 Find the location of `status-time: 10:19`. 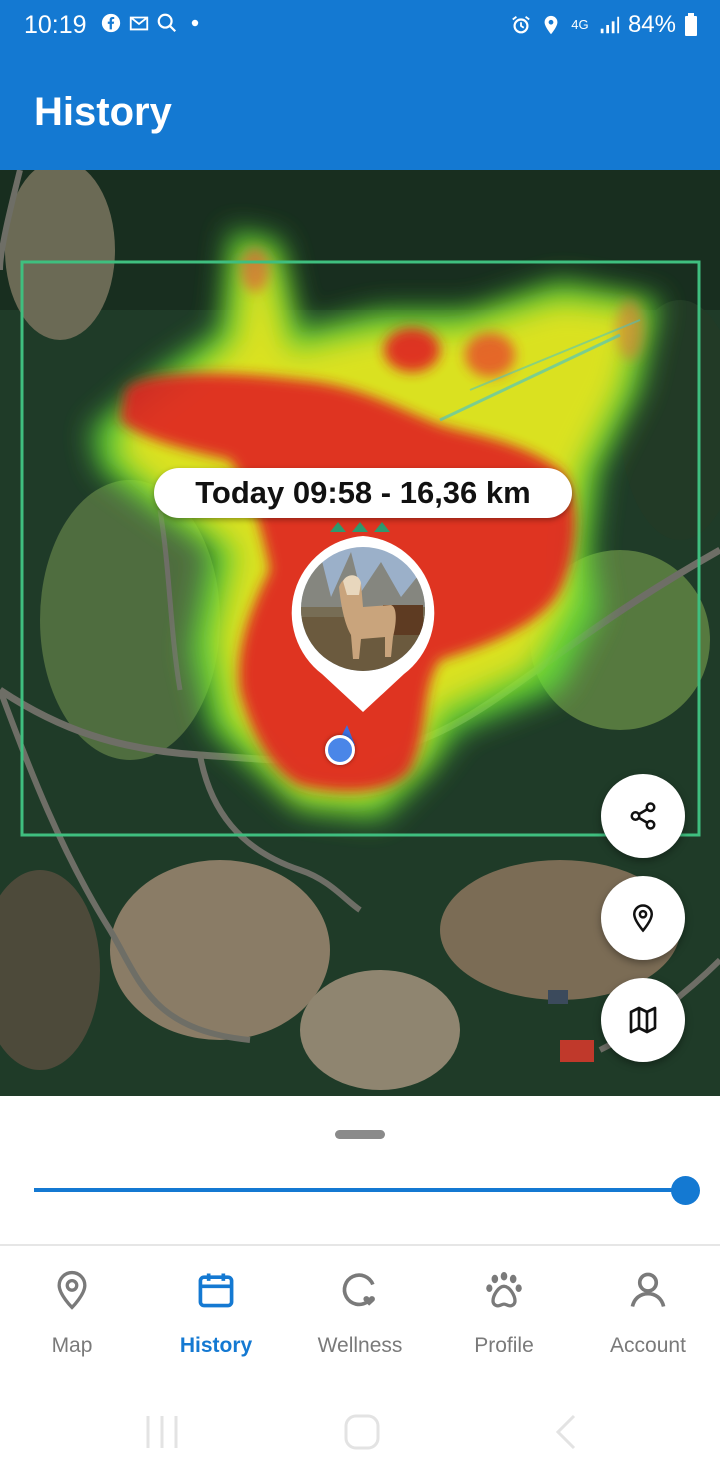

status-time: 10:19 is located at coordinates (55, 25).